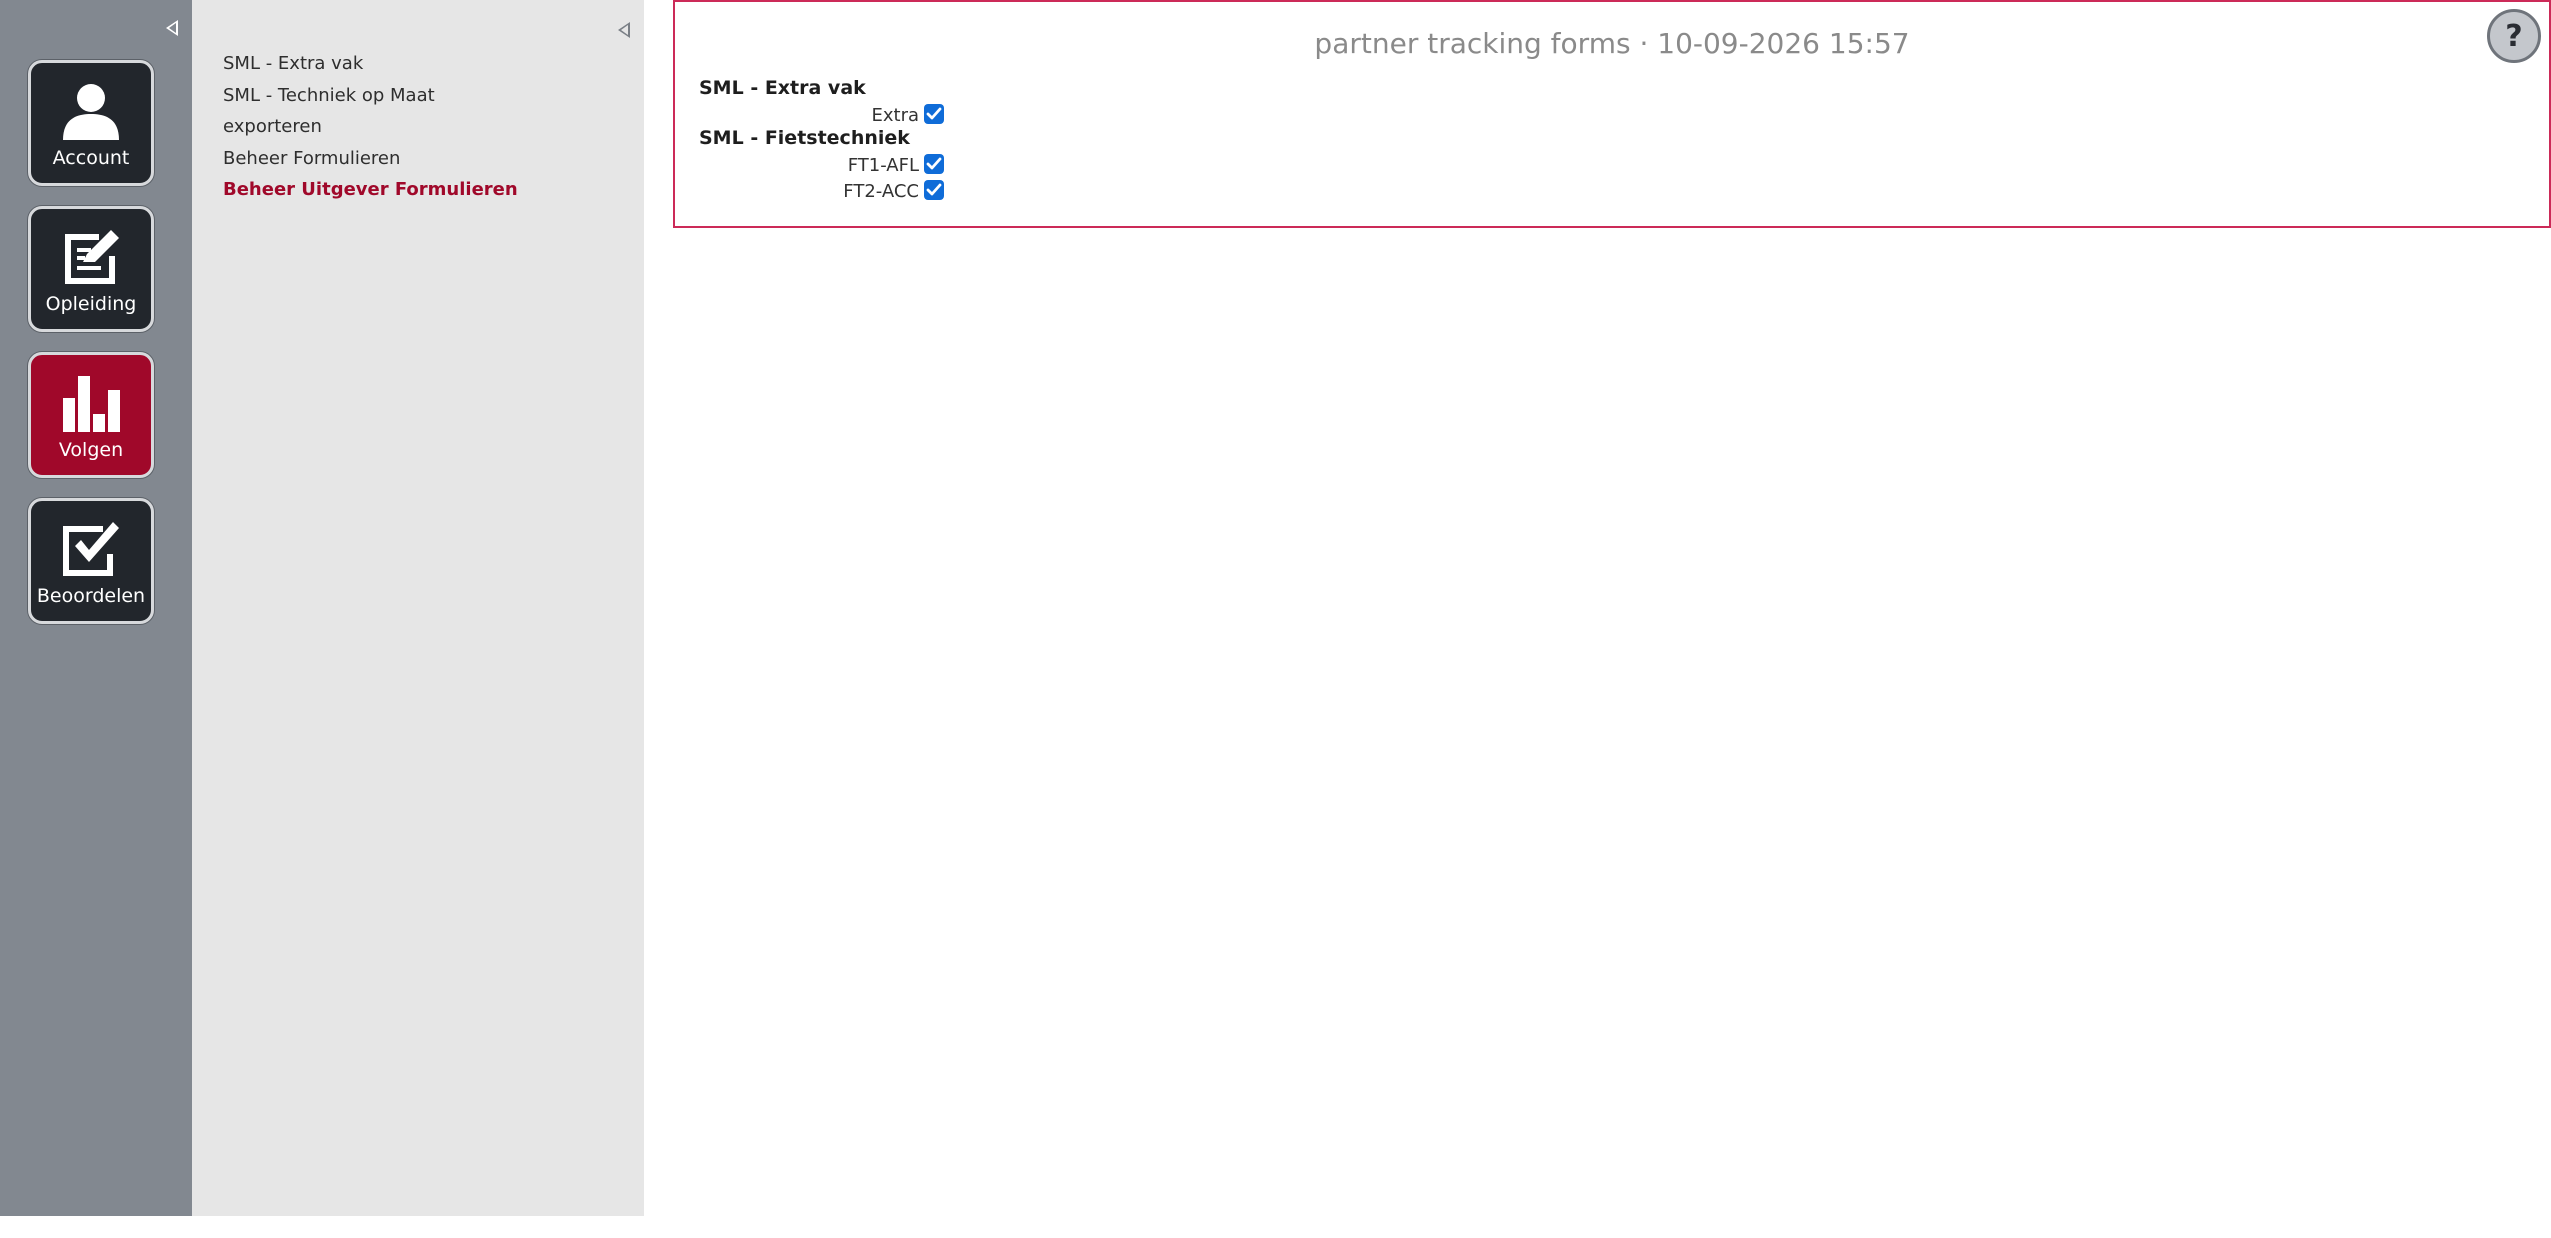  What do you see at coordinates (883, 165) in the screenshot?
I see `field-label: FT1-AFL` at bounding box center [883, 165].